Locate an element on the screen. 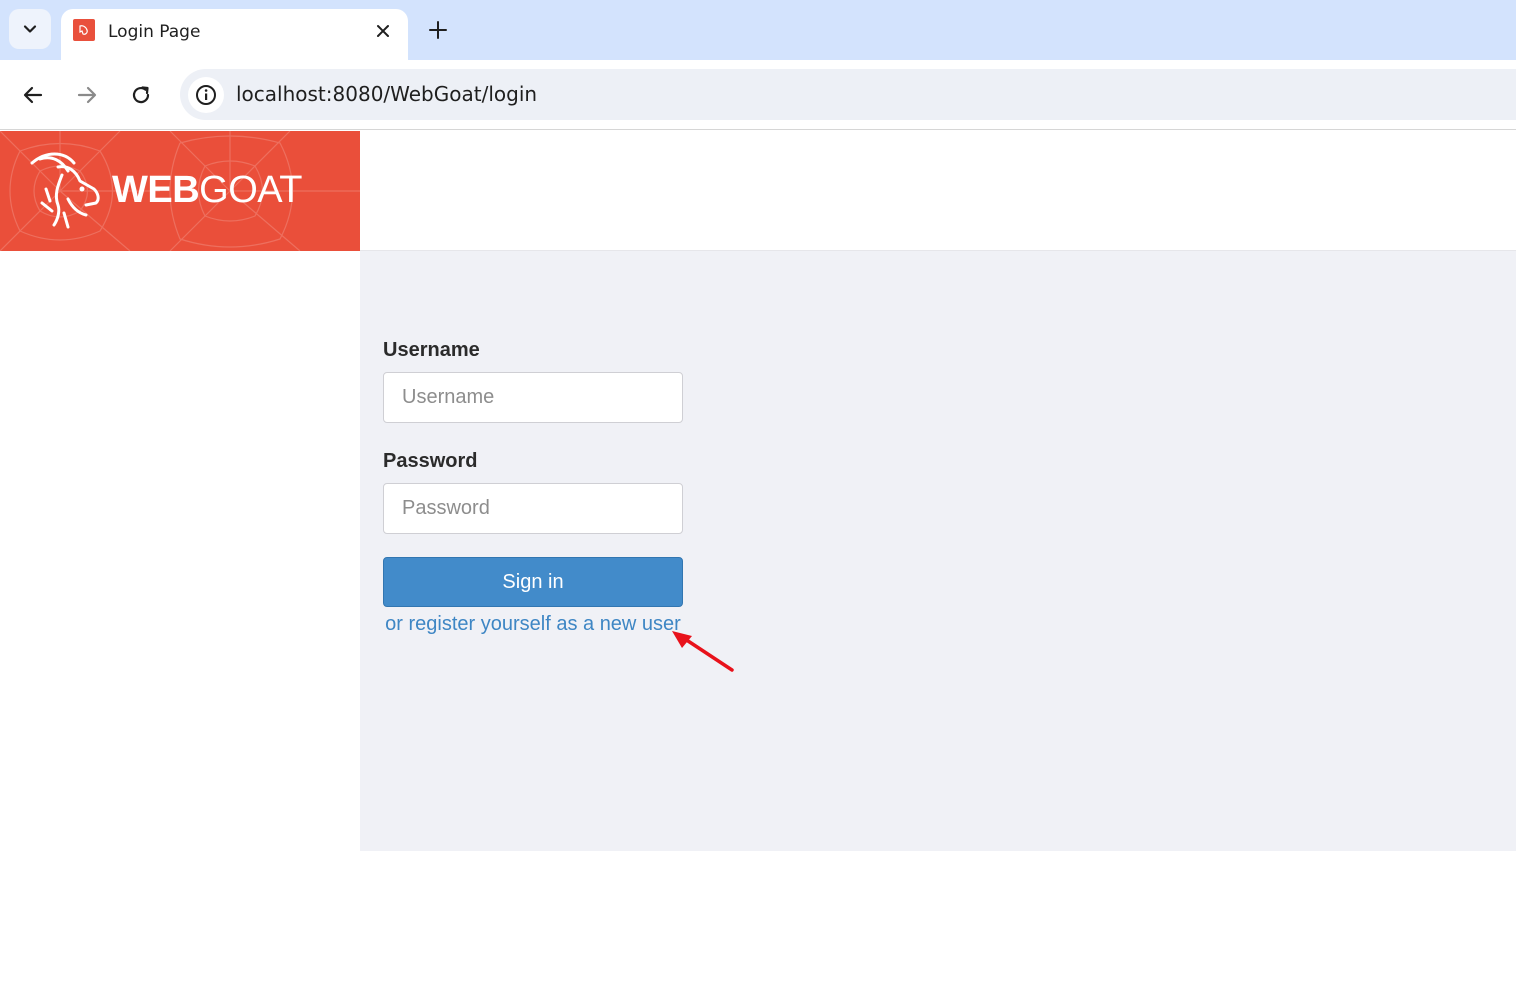 The width and height of the screenshot is (1516, 998). brand-header: WEBGOAT is located at coordinates (180, 191).